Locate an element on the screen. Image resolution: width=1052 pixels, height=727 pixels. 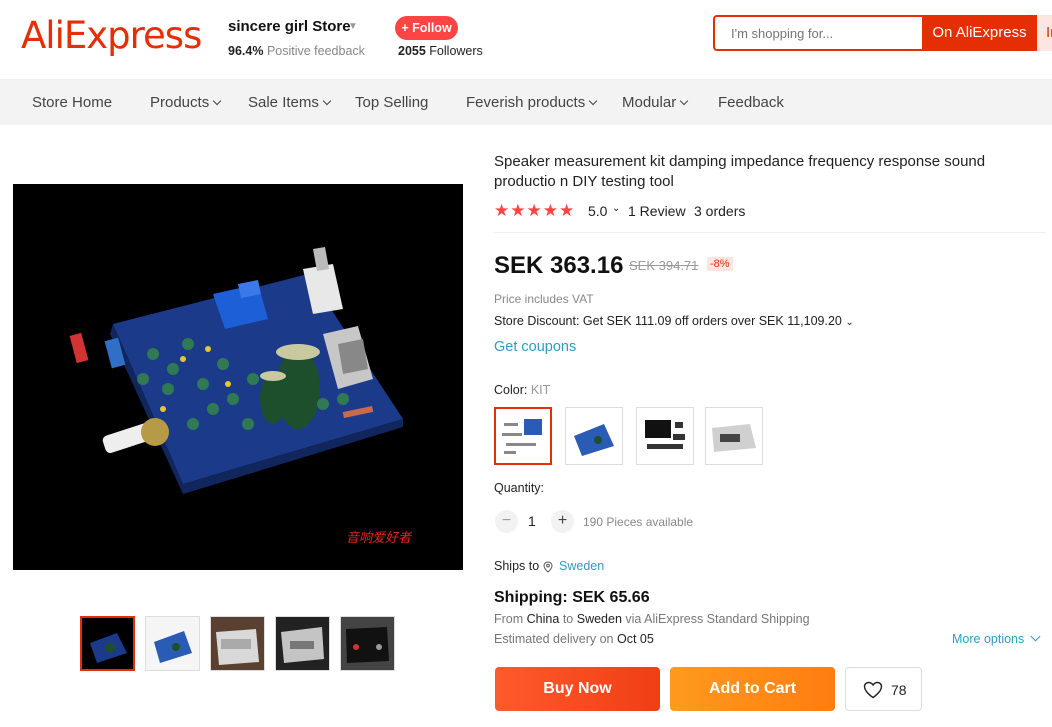
aliexpress-logo: AliExpress is located at coordinates (111, 35).